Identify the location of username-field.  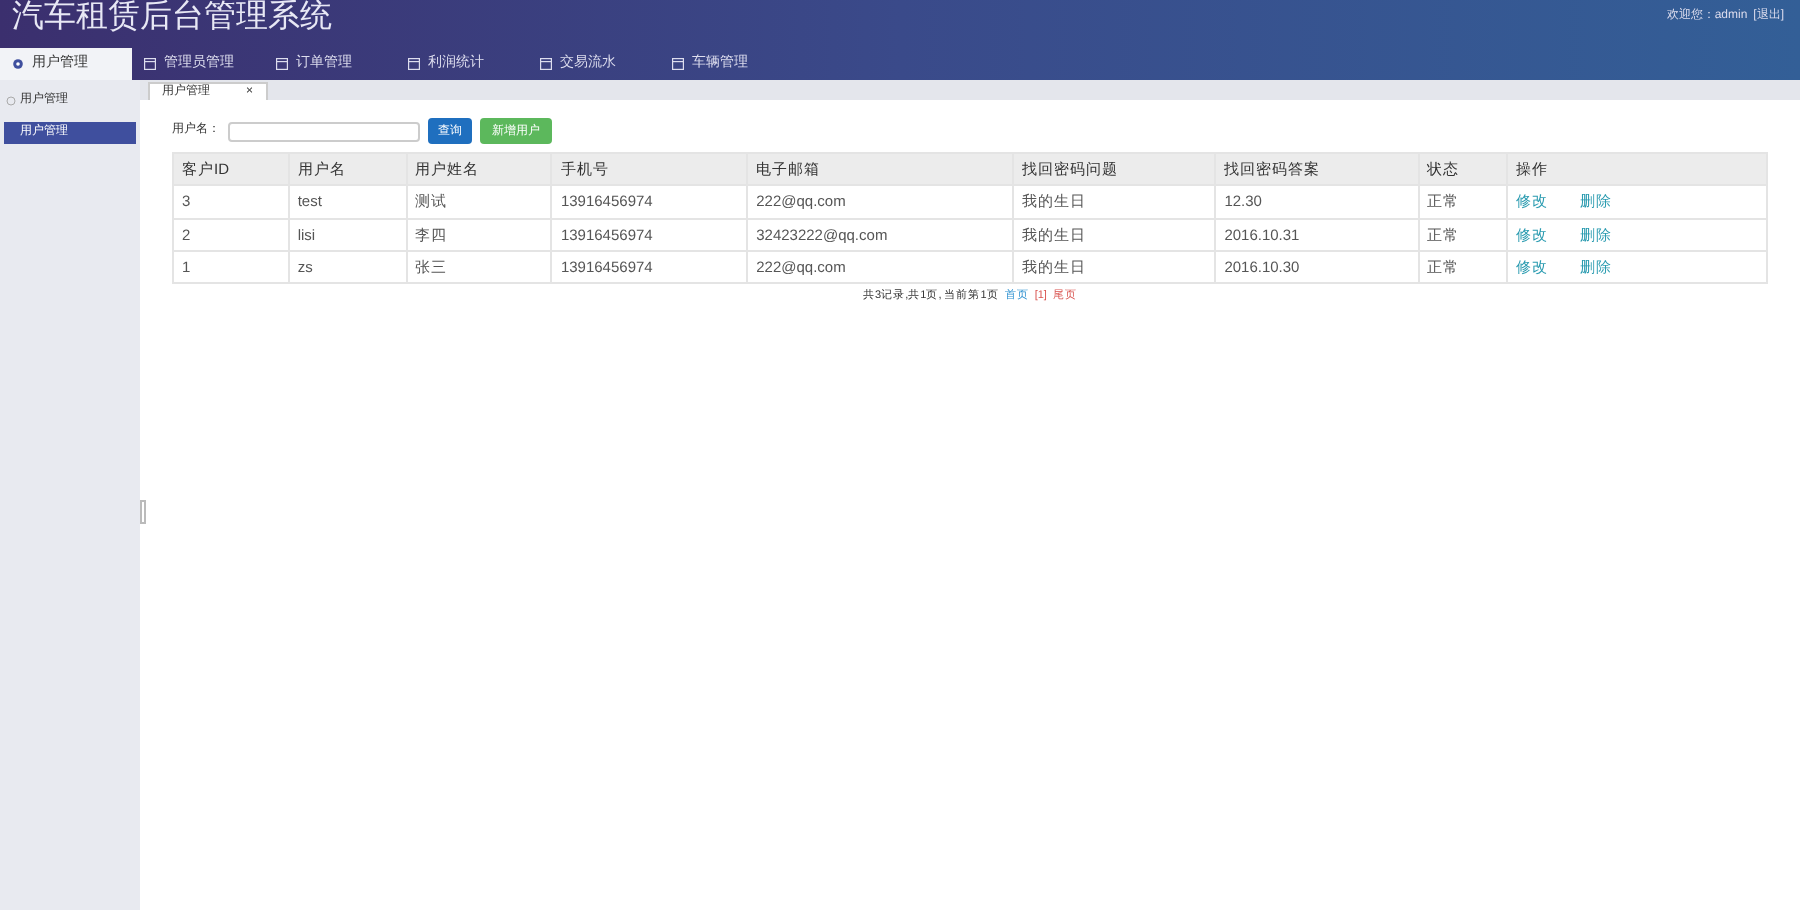
(324, 131).